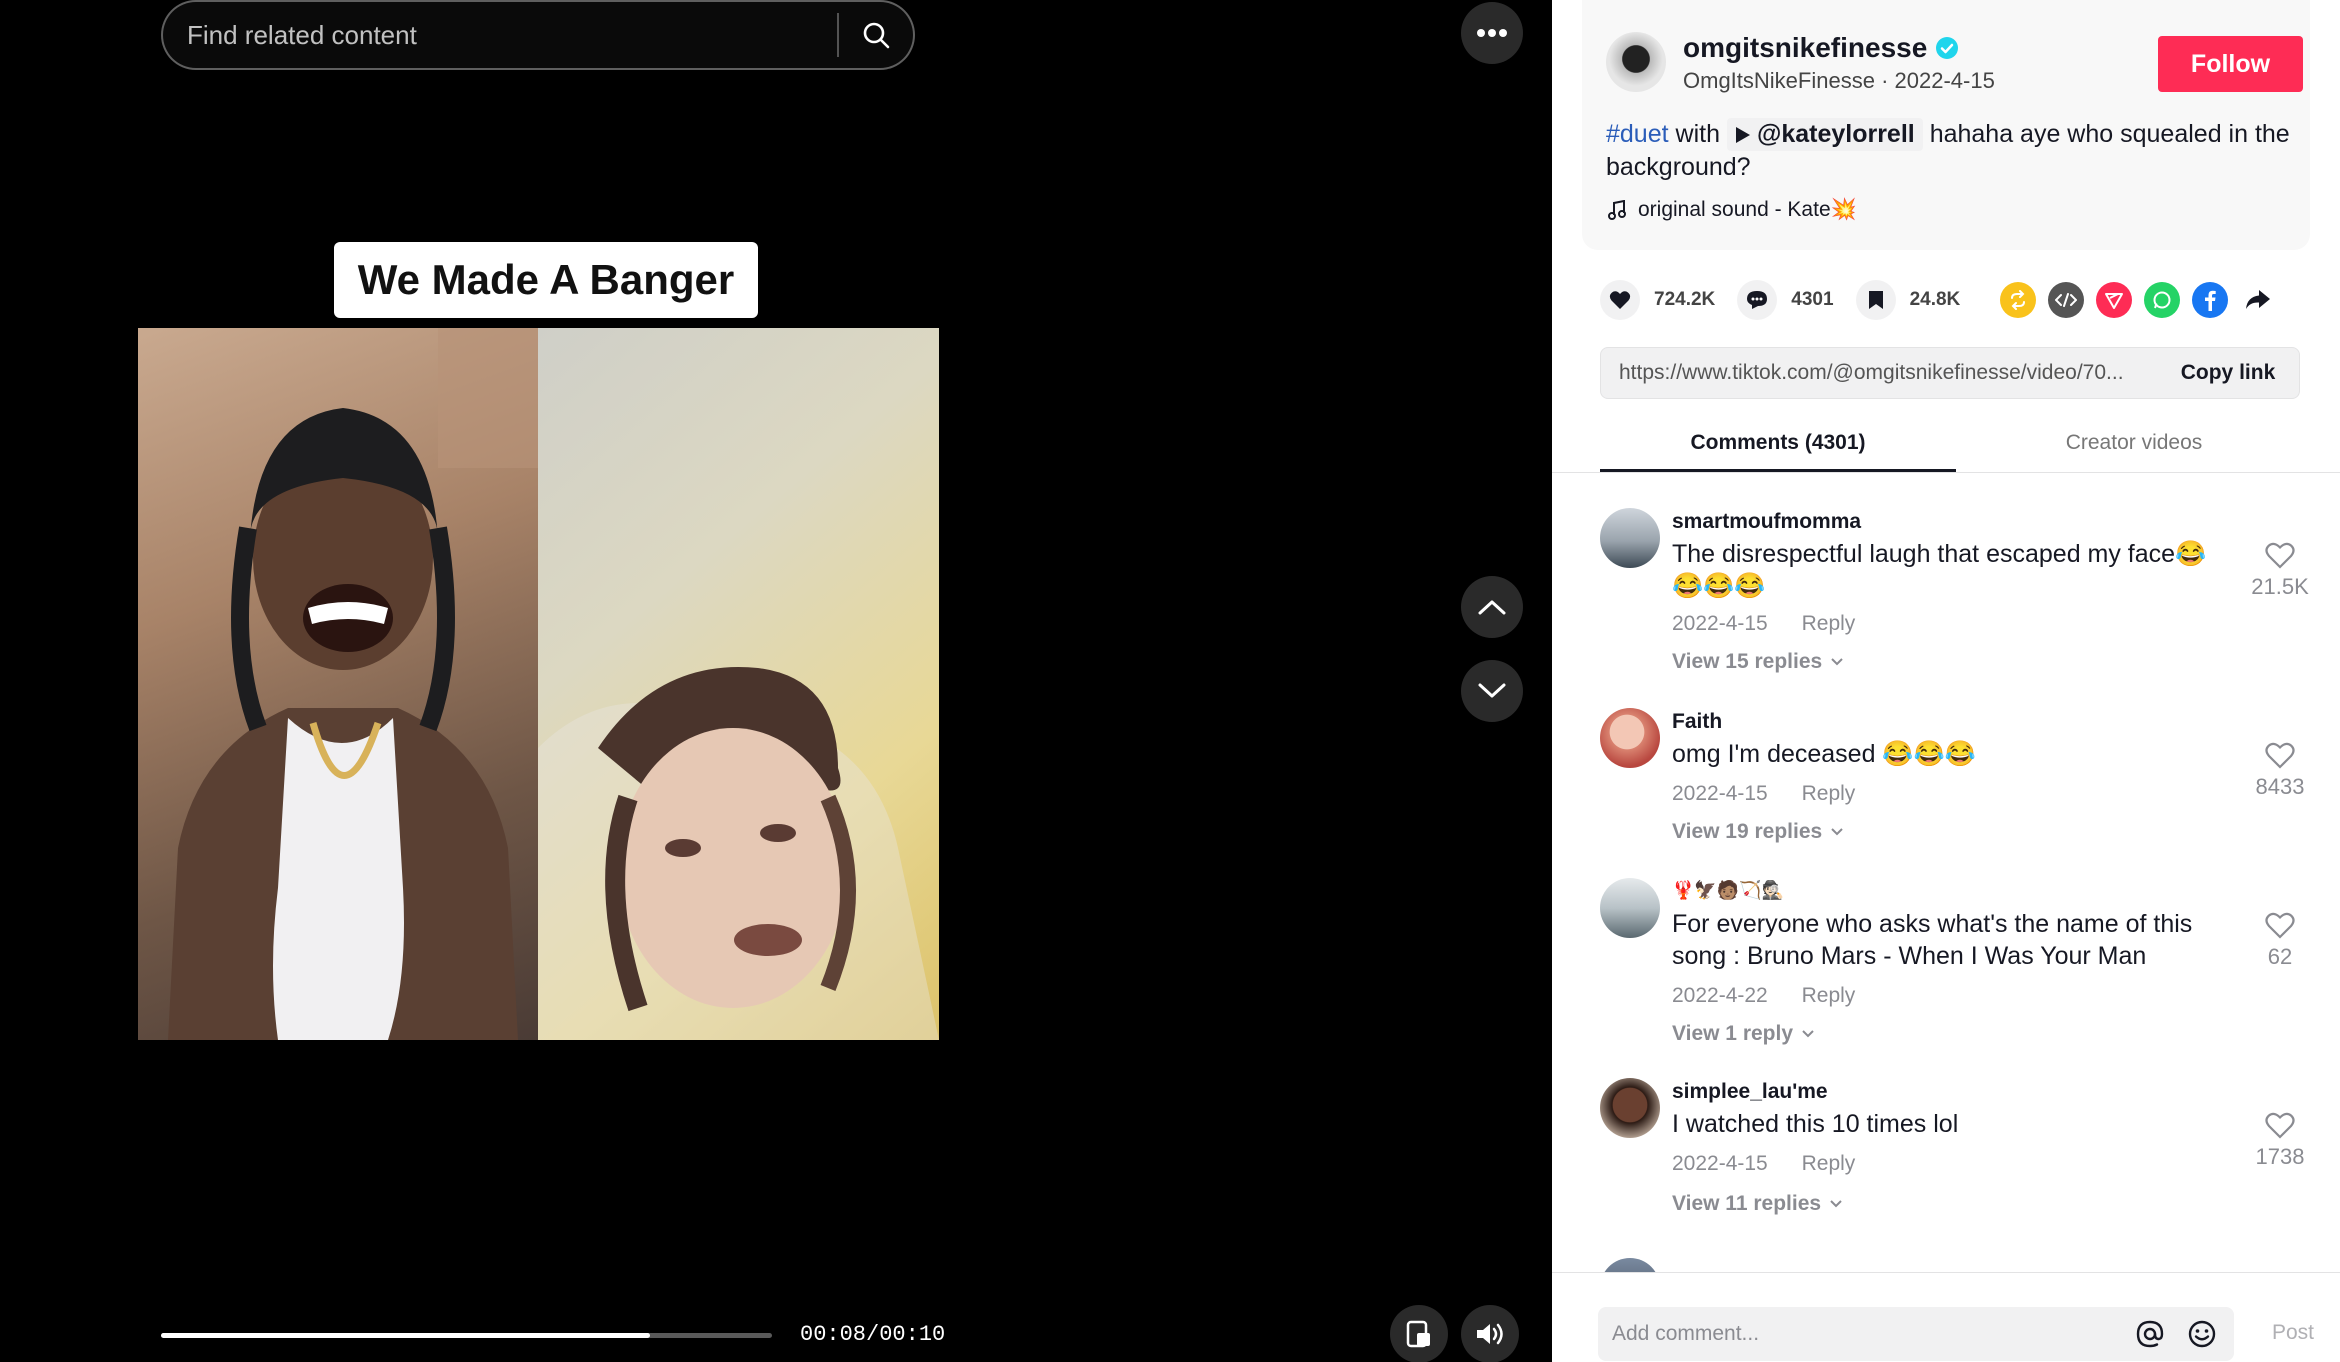 This screenshot has width=2340, height=1362. Describe the element at coordinates (1805, 47) in the screenshot. I see `author-username-text: omgitsnikefinesse` at that location.